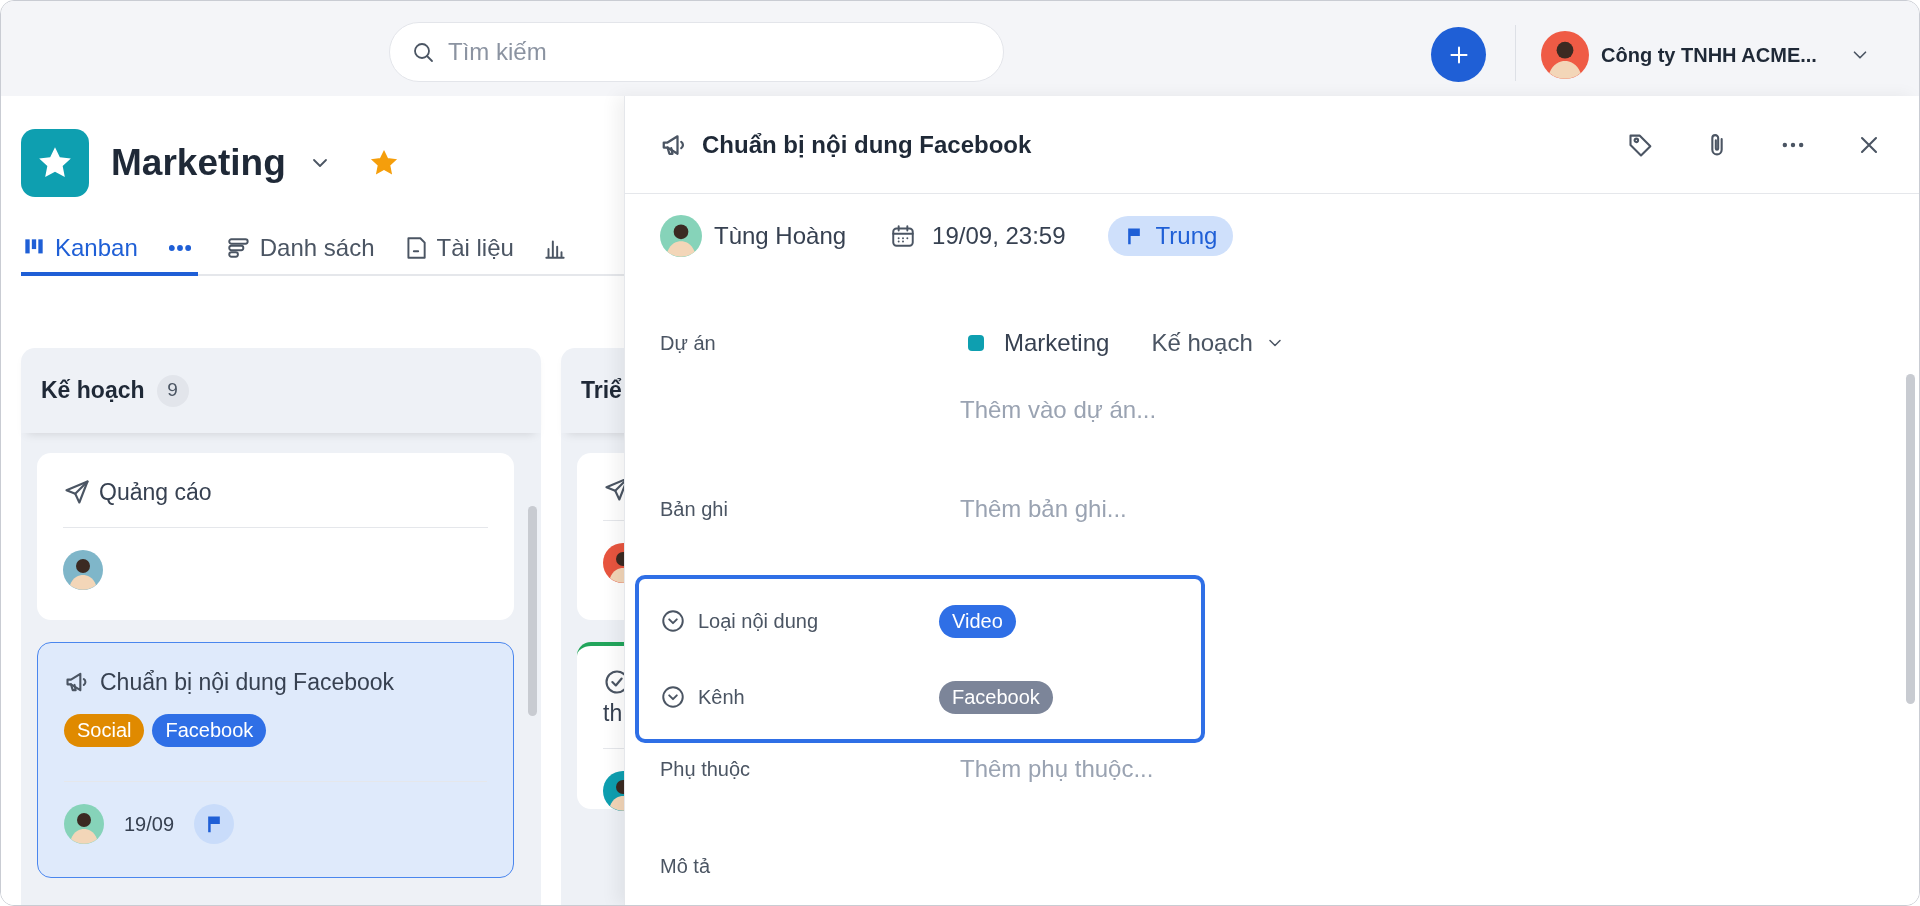  I want to click on task-card: th, so click(600, 725).